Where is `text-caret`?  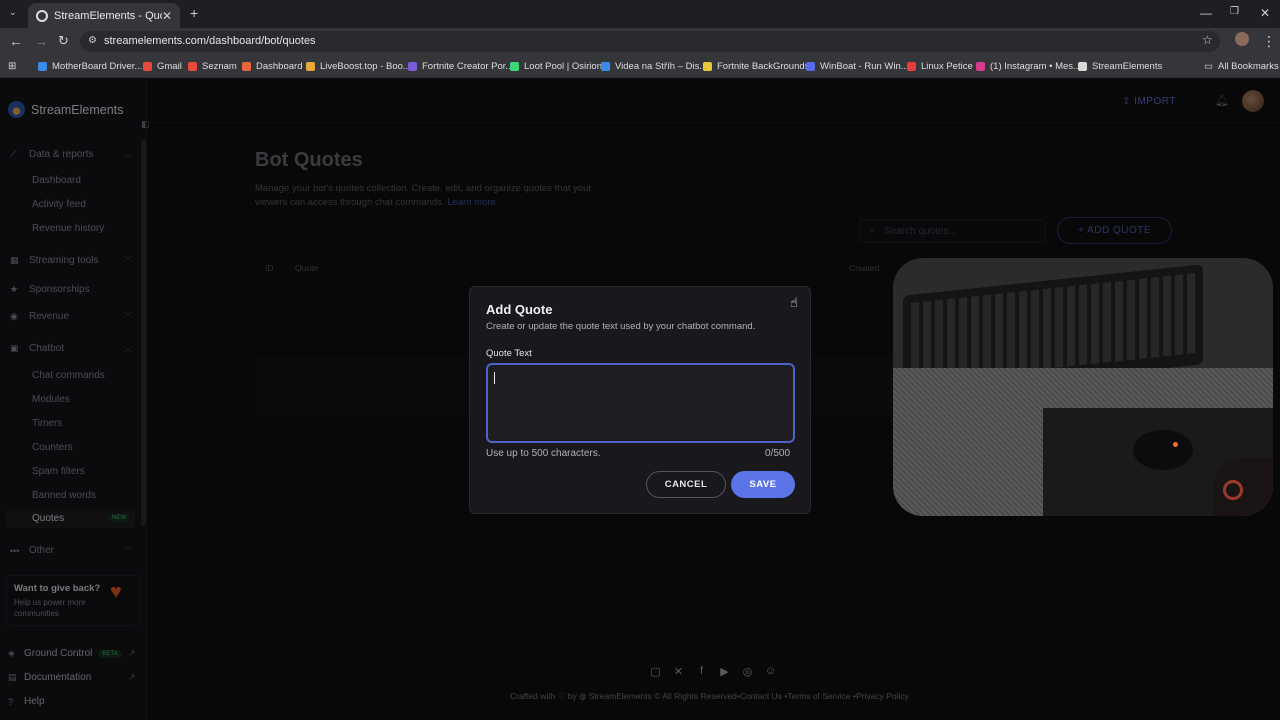
text-caret is located at coordinates (494, 378).